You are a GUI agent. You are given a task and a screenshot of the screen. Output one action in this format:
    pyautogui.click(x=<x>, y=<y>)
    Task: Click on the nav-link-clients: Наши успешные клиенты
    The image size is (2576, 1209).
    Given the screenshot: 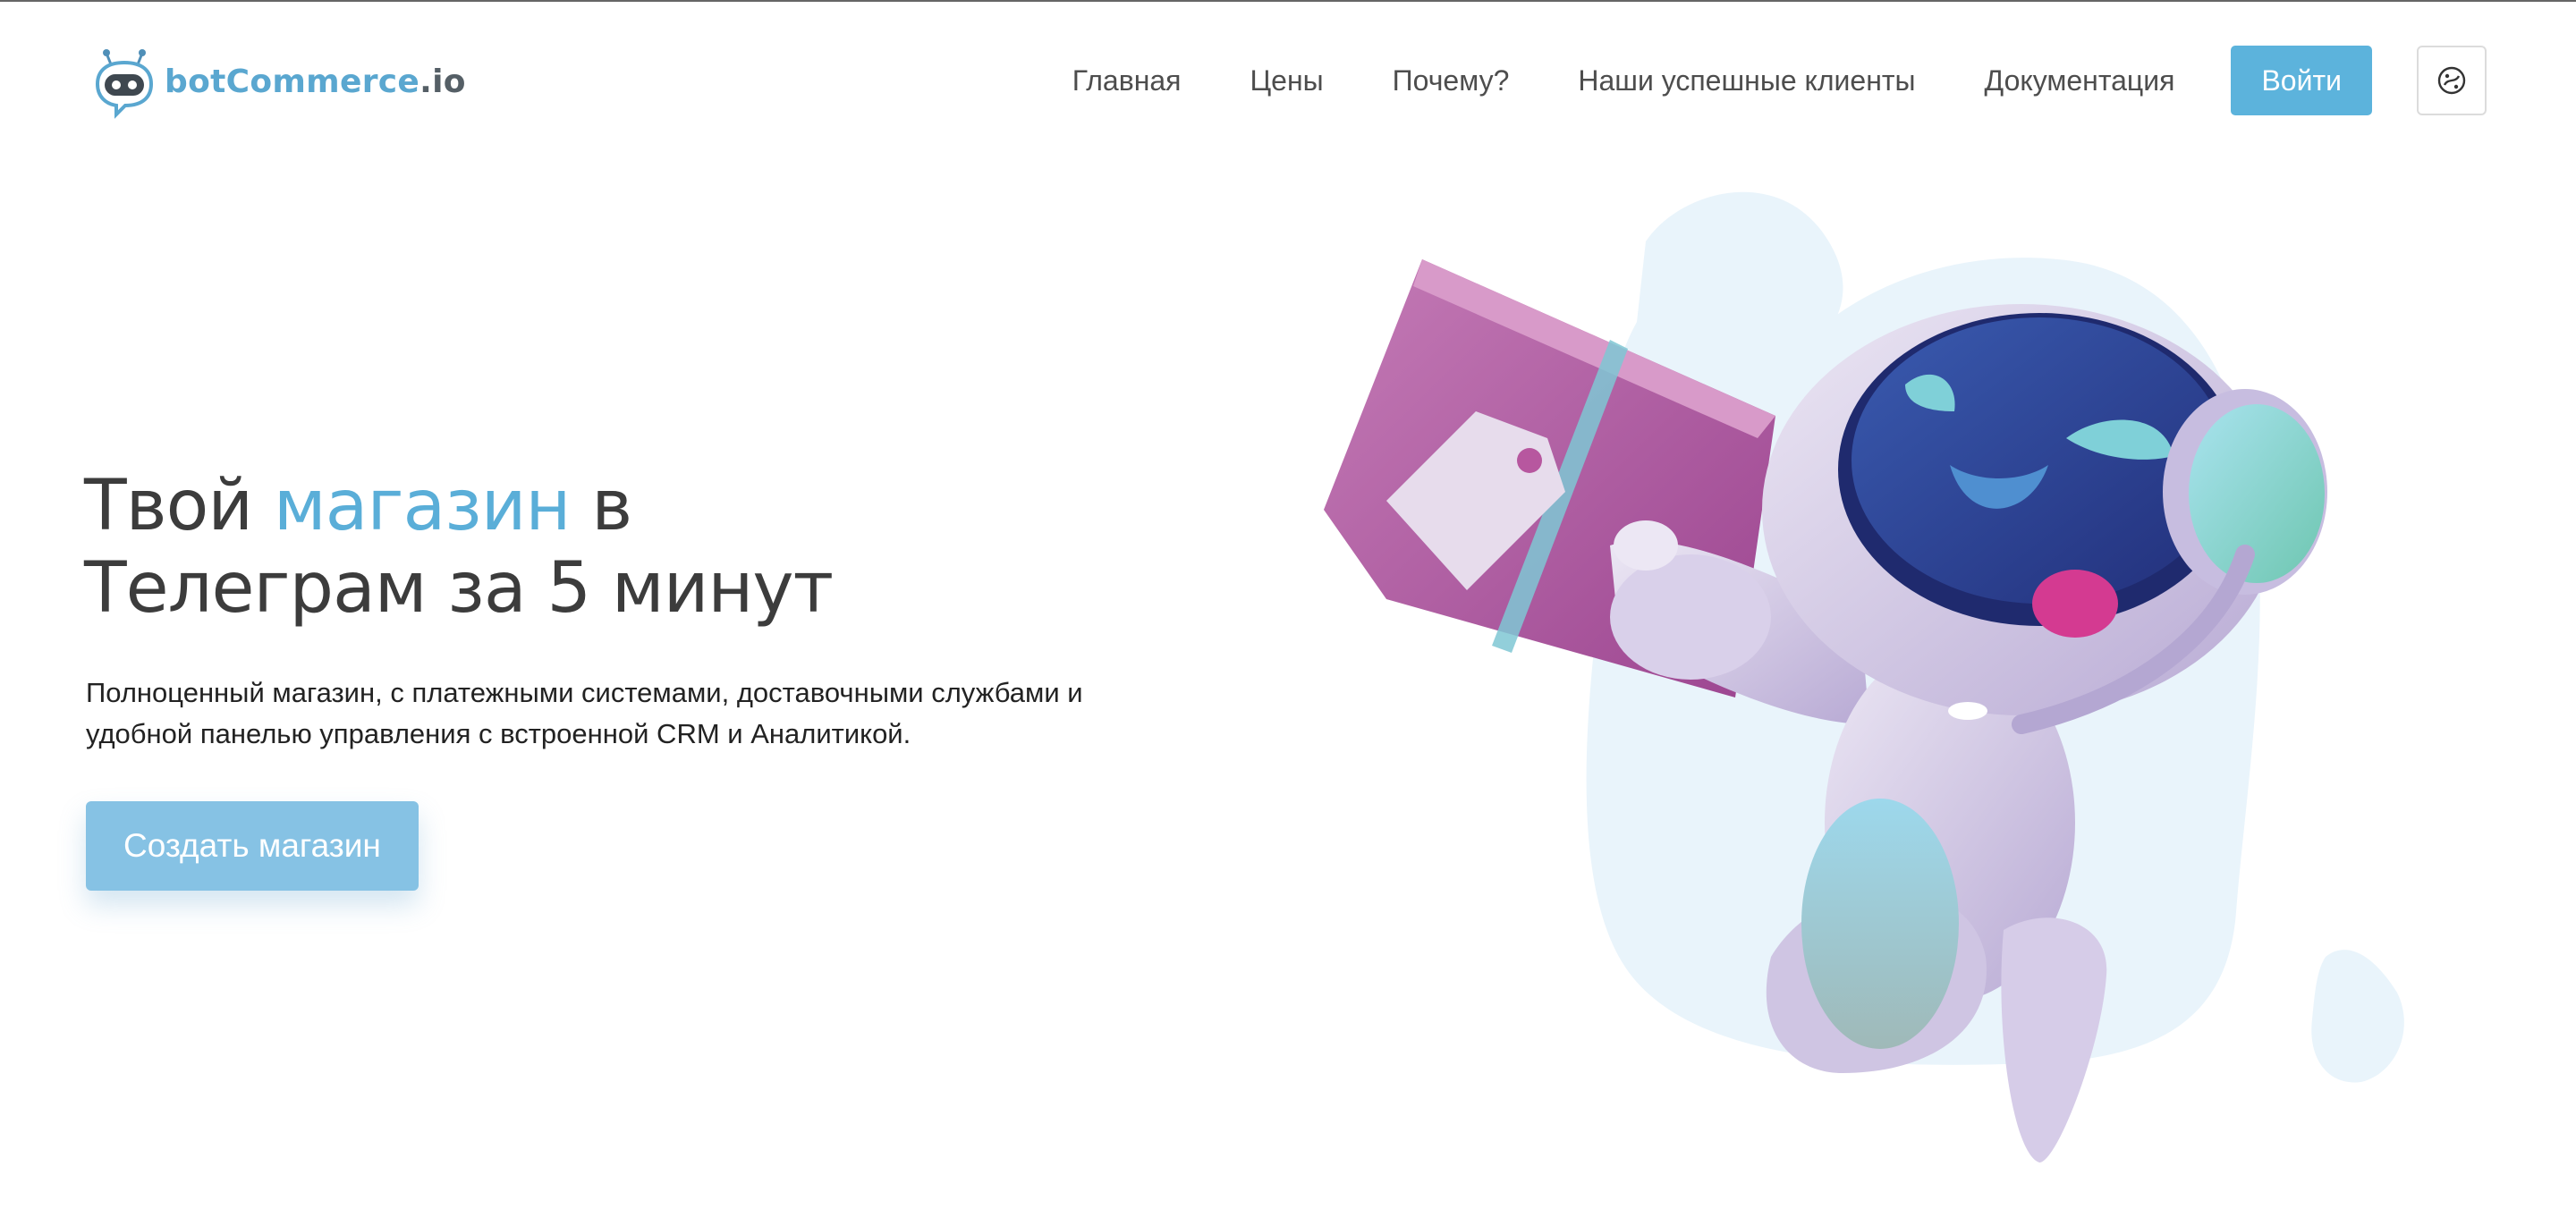 What is the action you would take?
    pyautogui.click(x=1746, y=80)
    